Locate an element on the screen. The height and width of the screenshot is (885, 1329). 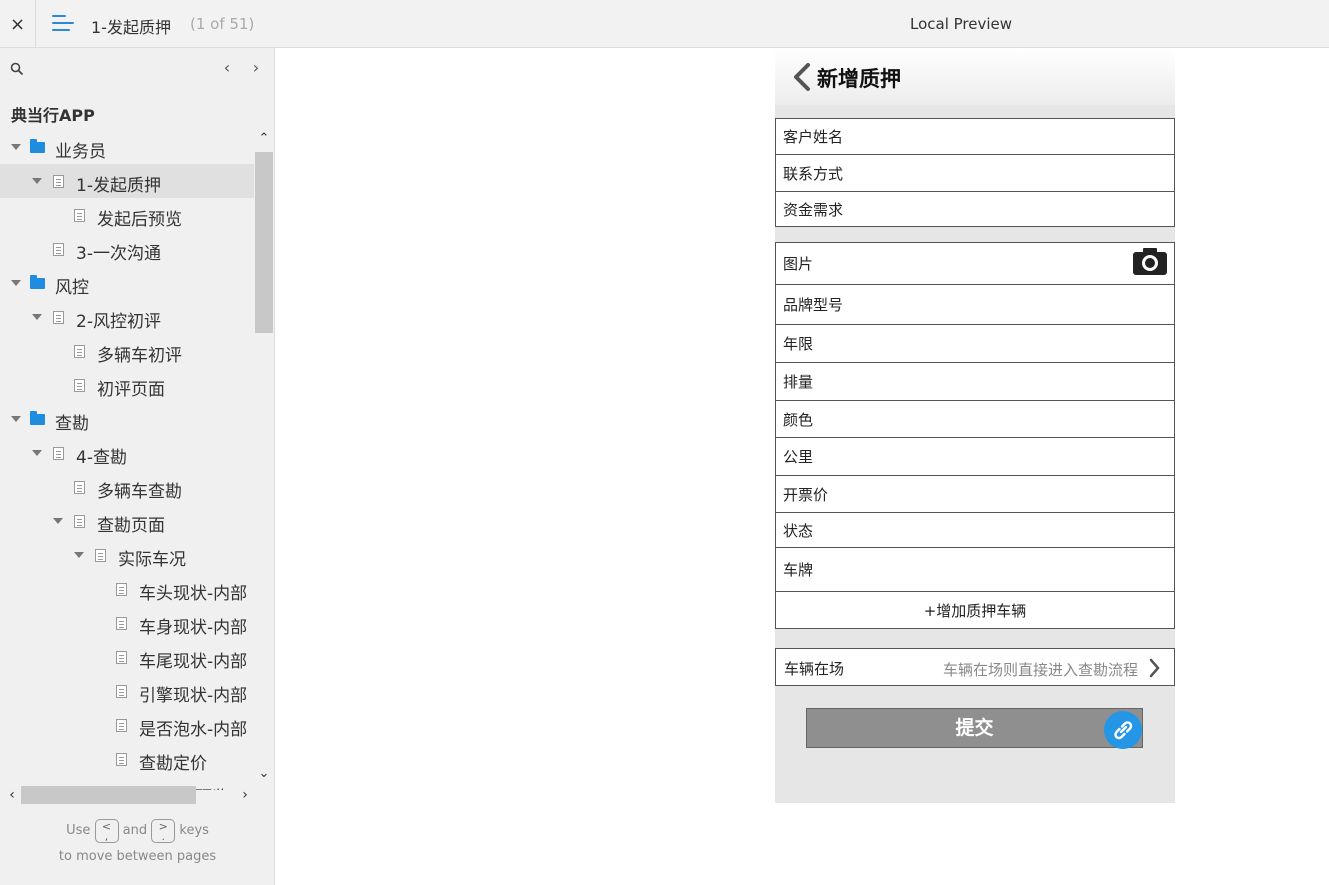
hamburger-menu-icon is located at coordinates (63, 24).